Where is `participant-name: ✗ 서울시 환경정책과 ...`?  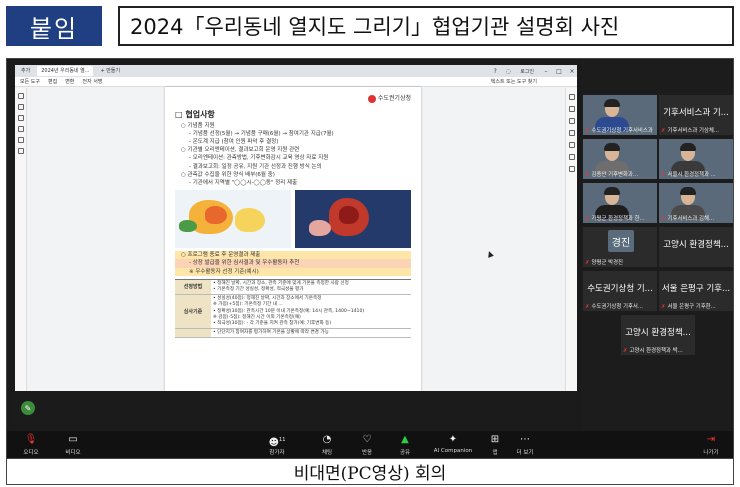
participant-name: ✗ 서울시 환경정책과 ... is located at coordinates (688, 175).